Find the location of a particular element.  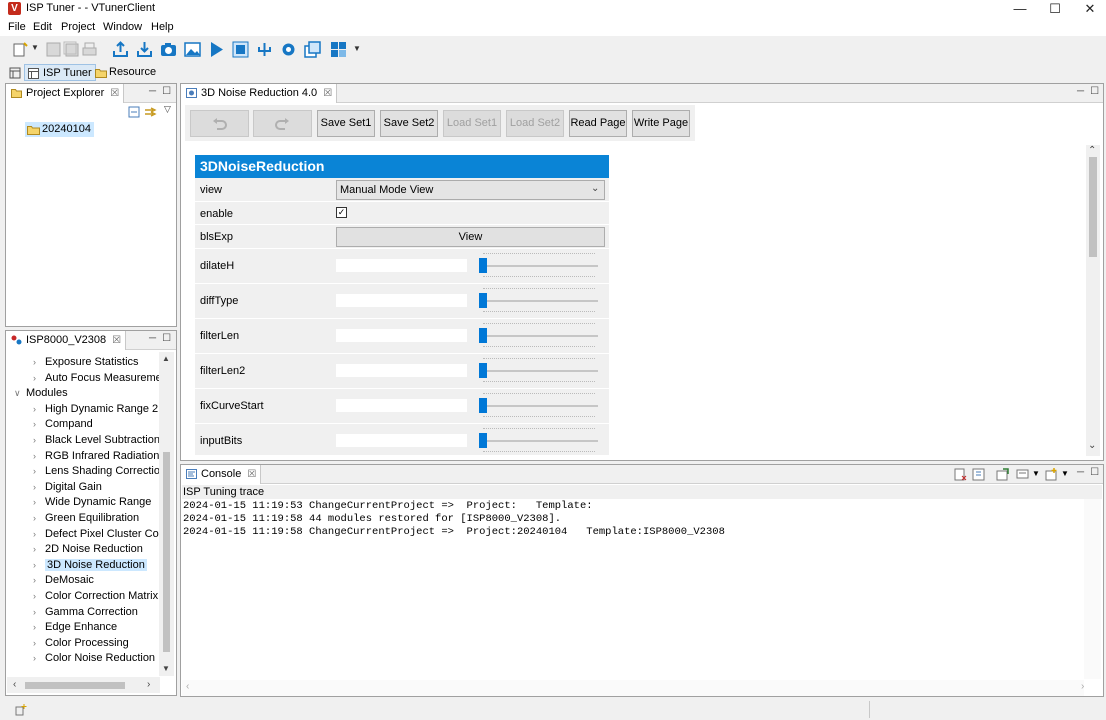

scroll-left-icon: ‹ is located at coordinates (14, 684).